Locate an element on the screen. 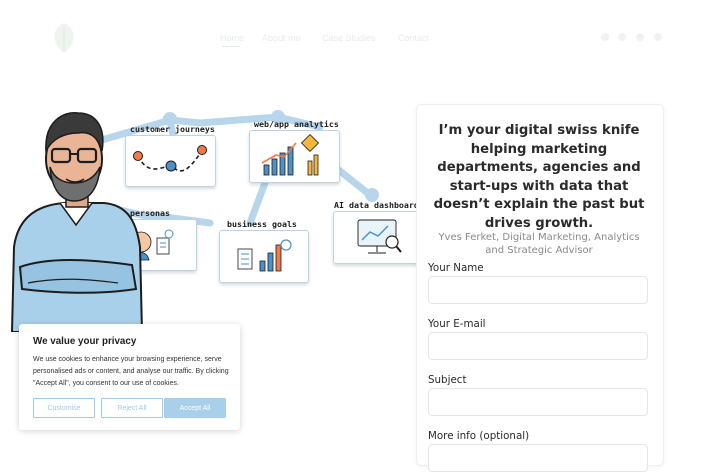 This screenshot has width=720, height=472. advisor-character-illustration is located at coordinates (76, 222).